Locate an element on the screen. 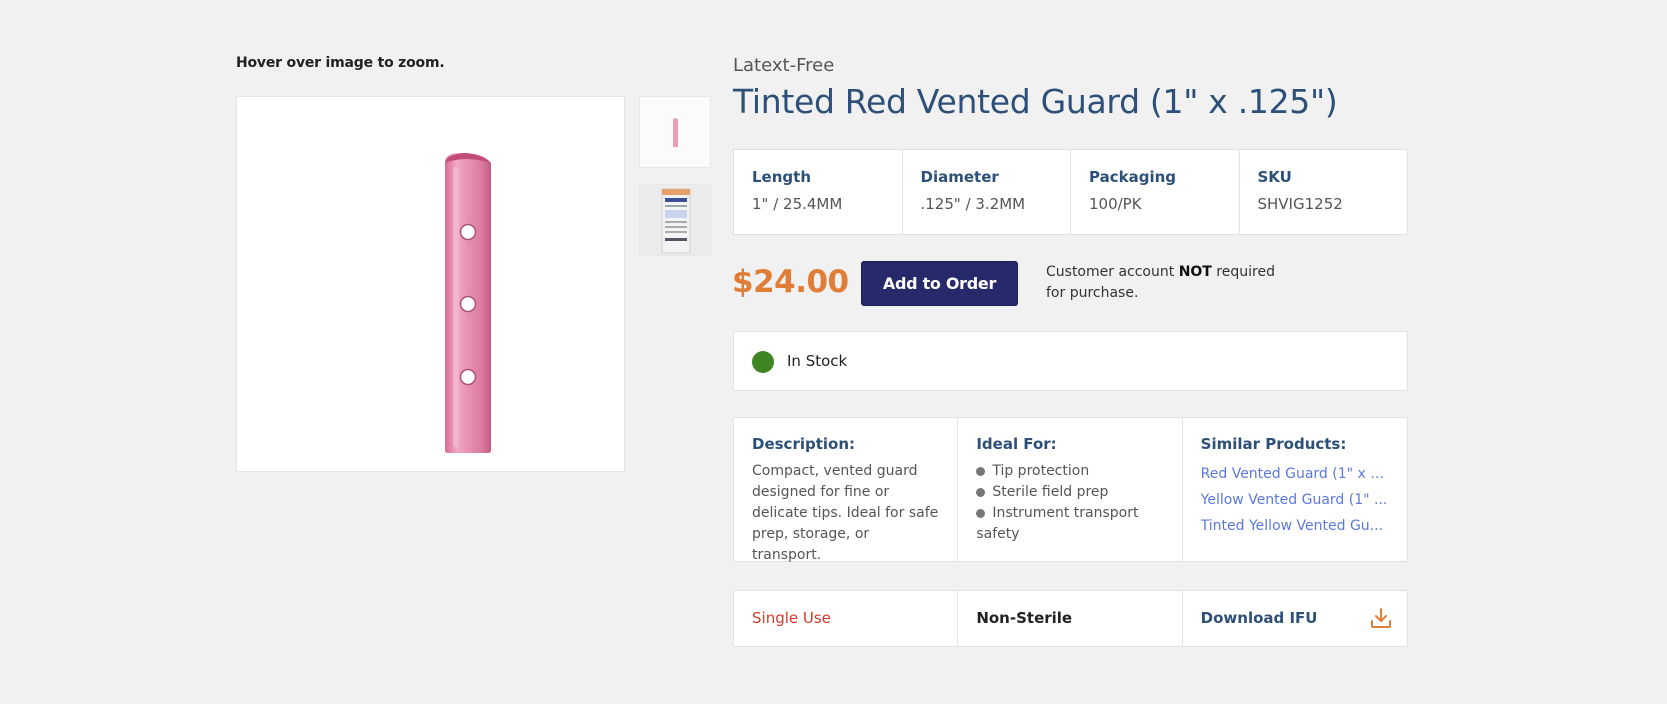 Image resolution: width=1667 pixels, height=704 pixels. non-sterile-label: Non-Sterile is located at coordinates (1070, 618).